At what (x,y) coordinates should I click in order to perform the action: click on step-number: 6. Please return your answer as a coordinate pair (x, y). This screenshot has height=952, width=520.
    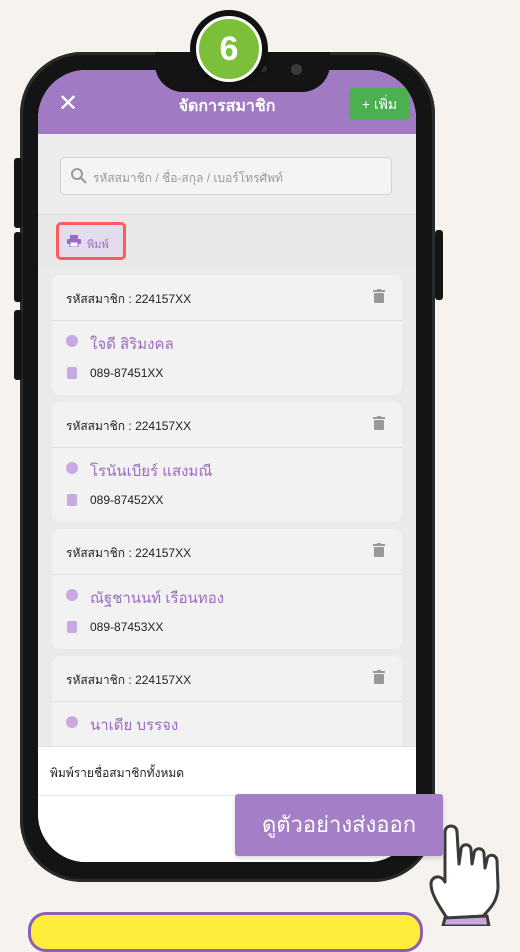
    Looking at the image, I should click on (229, 49).